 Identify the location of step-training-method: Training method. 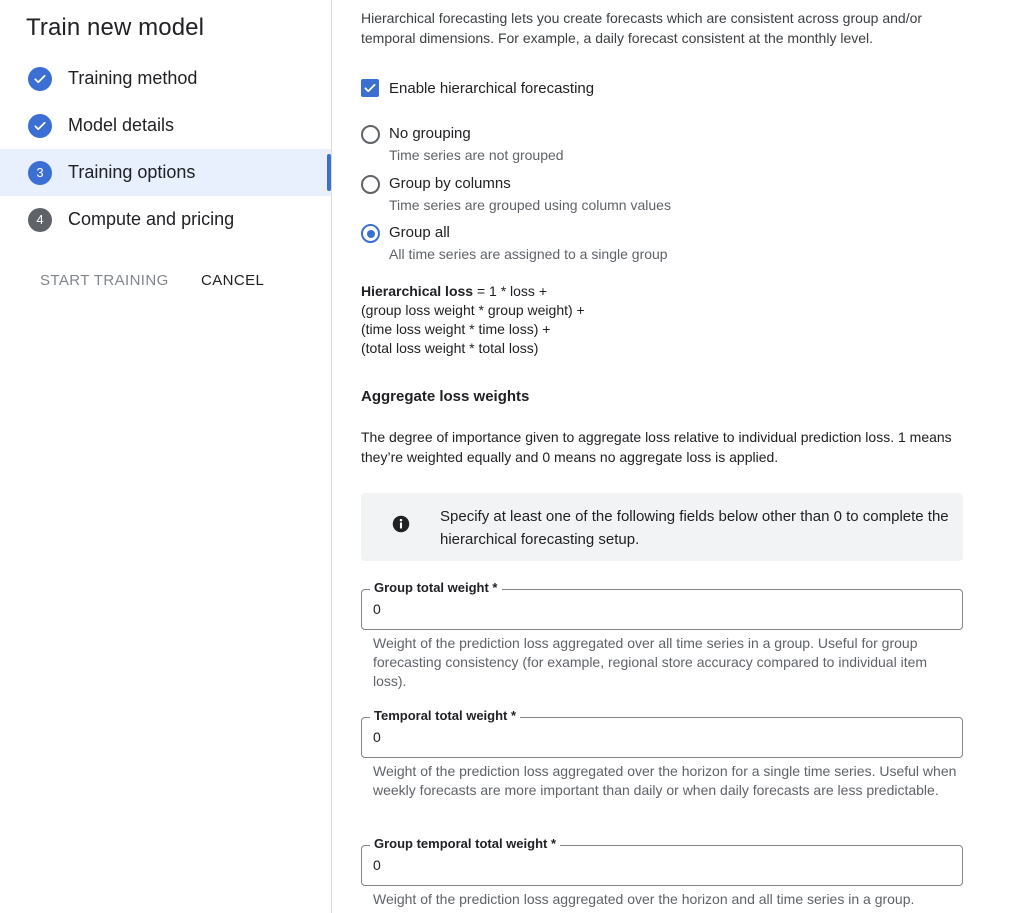
(165, 78).